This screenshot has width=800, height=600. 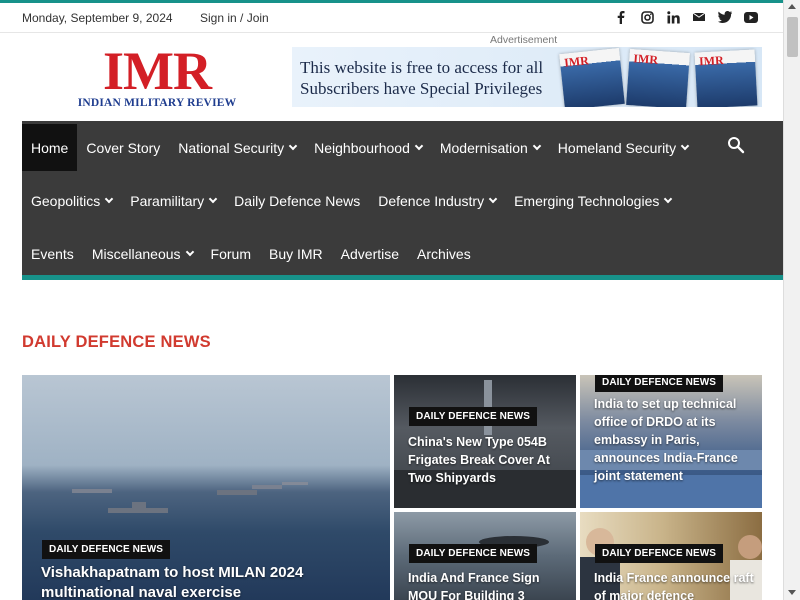 What do you see at coordinates (52, 253) in the screenshot?
I see `nav-item-events: Events` at bounding box center [52, 253].